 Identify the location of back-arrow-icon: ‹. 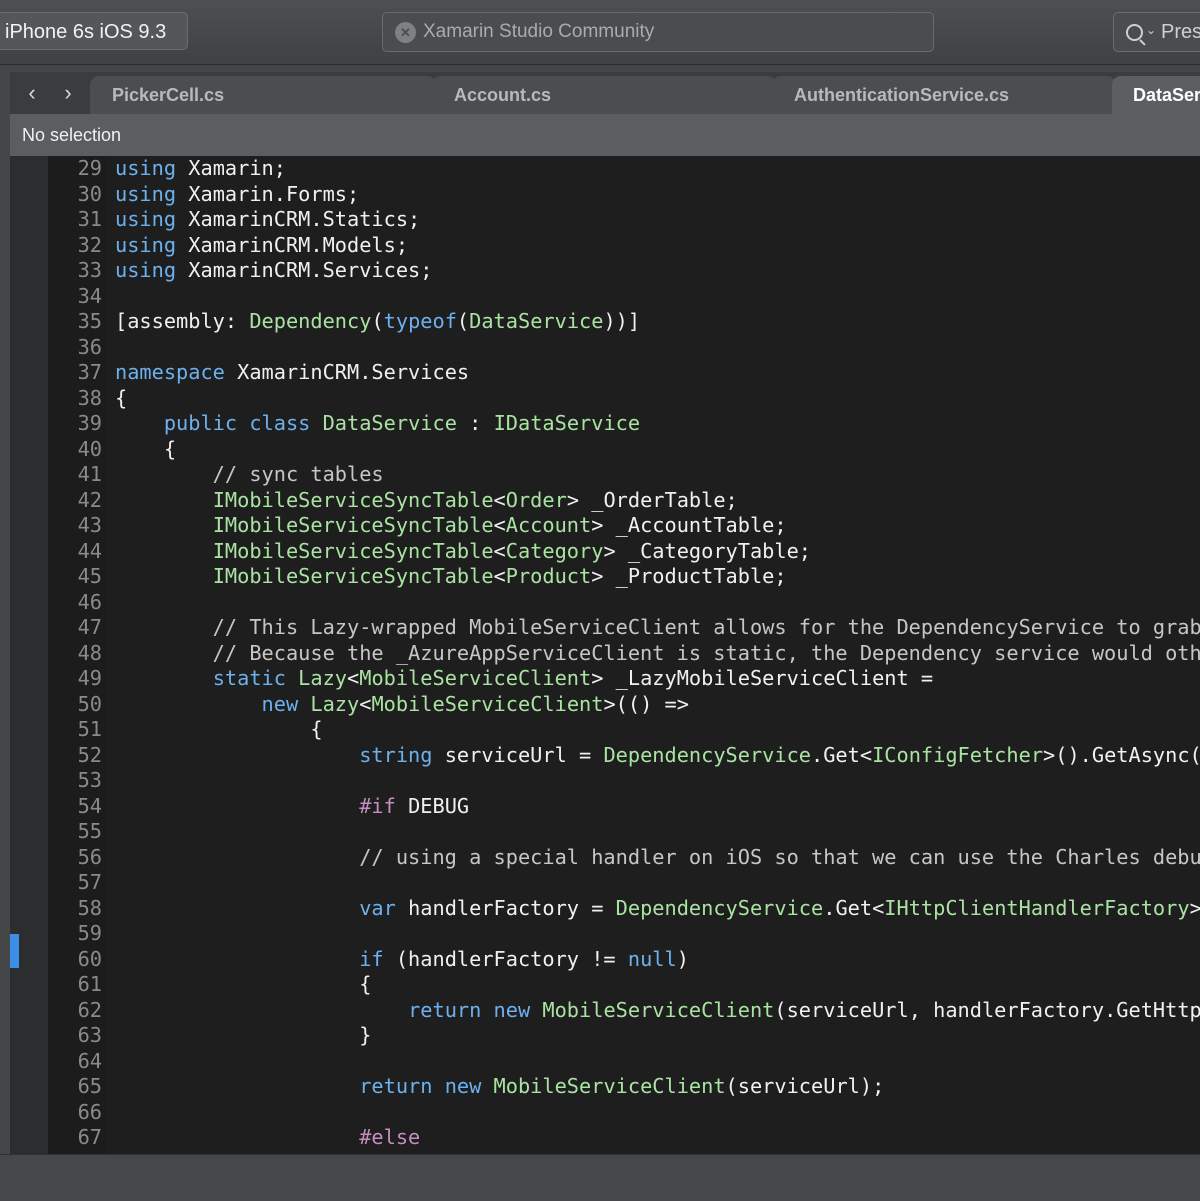
(32, 93).